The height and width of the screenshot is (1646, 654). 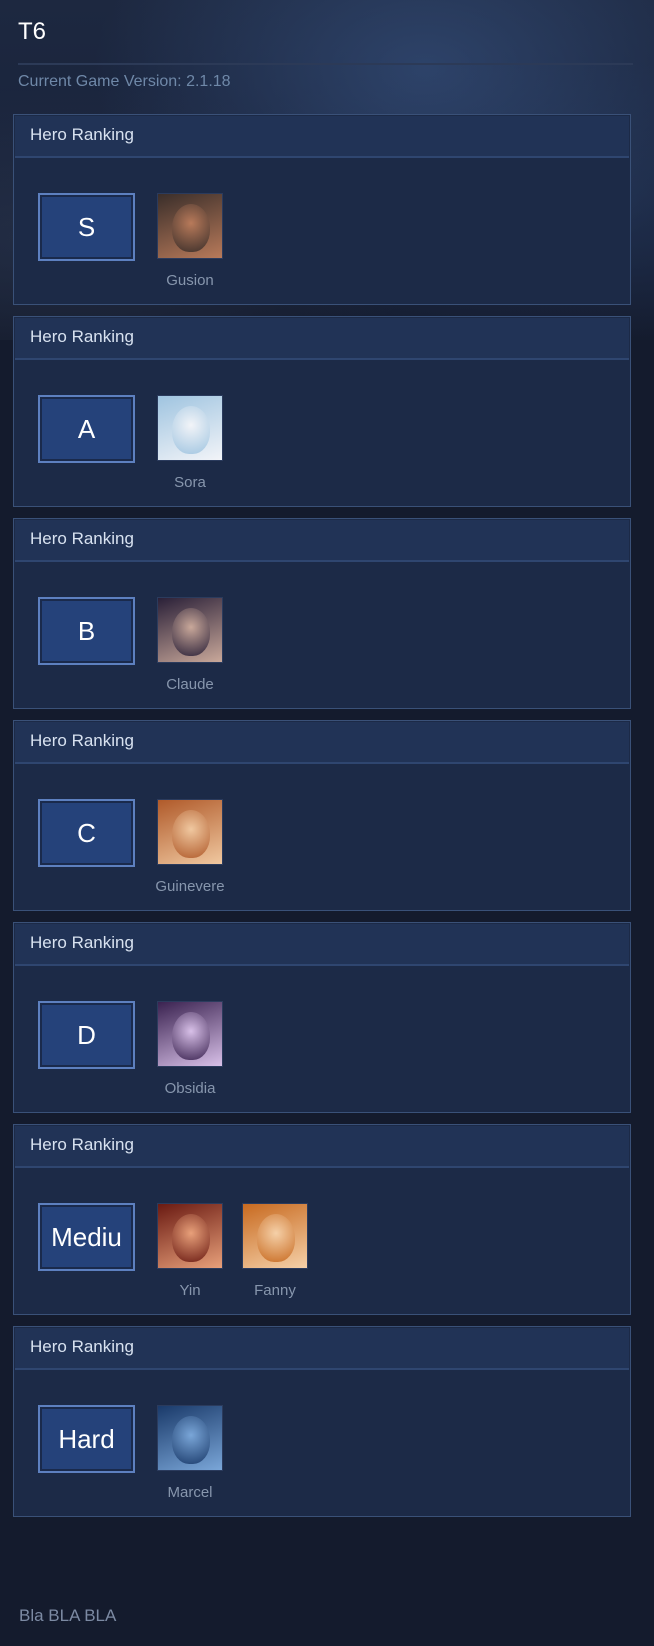 I want to click on tier-label: B, so click(x=86, y=630).